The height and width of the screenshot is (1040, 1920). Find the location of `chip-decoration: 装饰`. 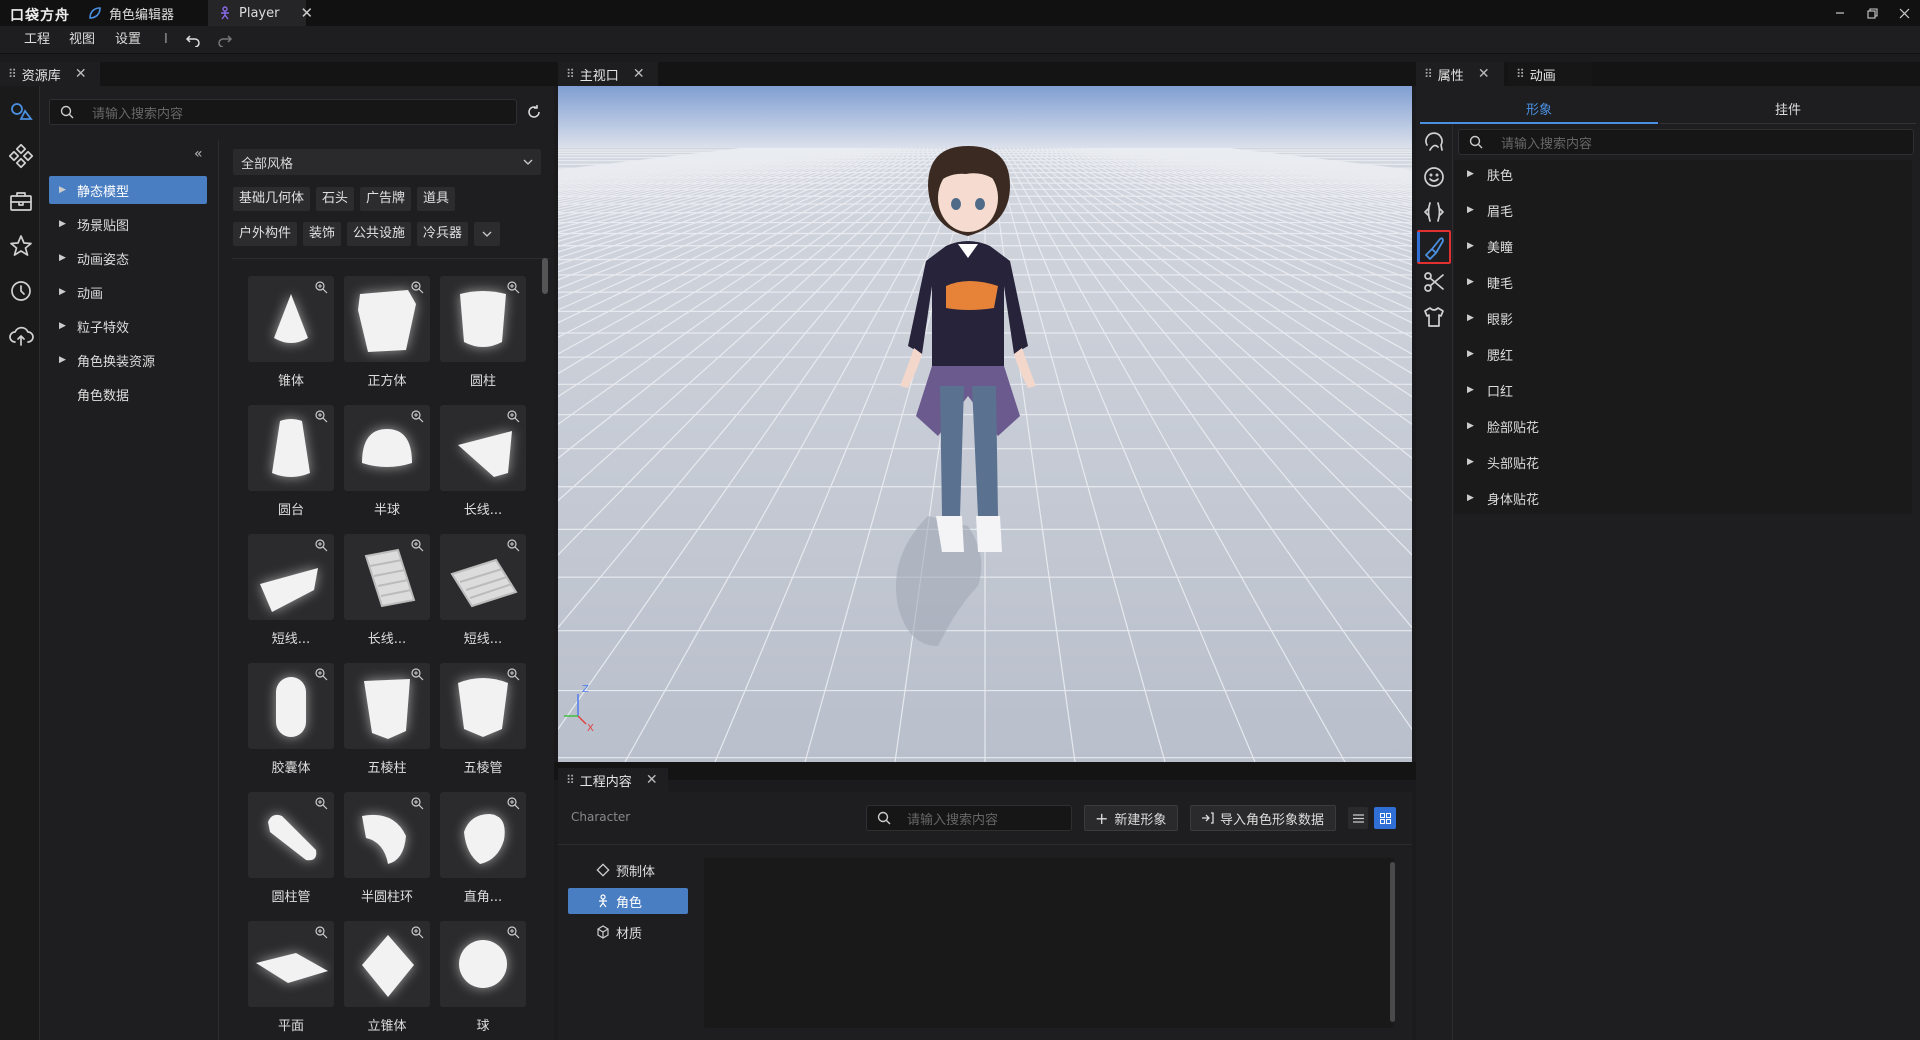

chip-decoration: 装饰 is located at coordinates (322, 234).